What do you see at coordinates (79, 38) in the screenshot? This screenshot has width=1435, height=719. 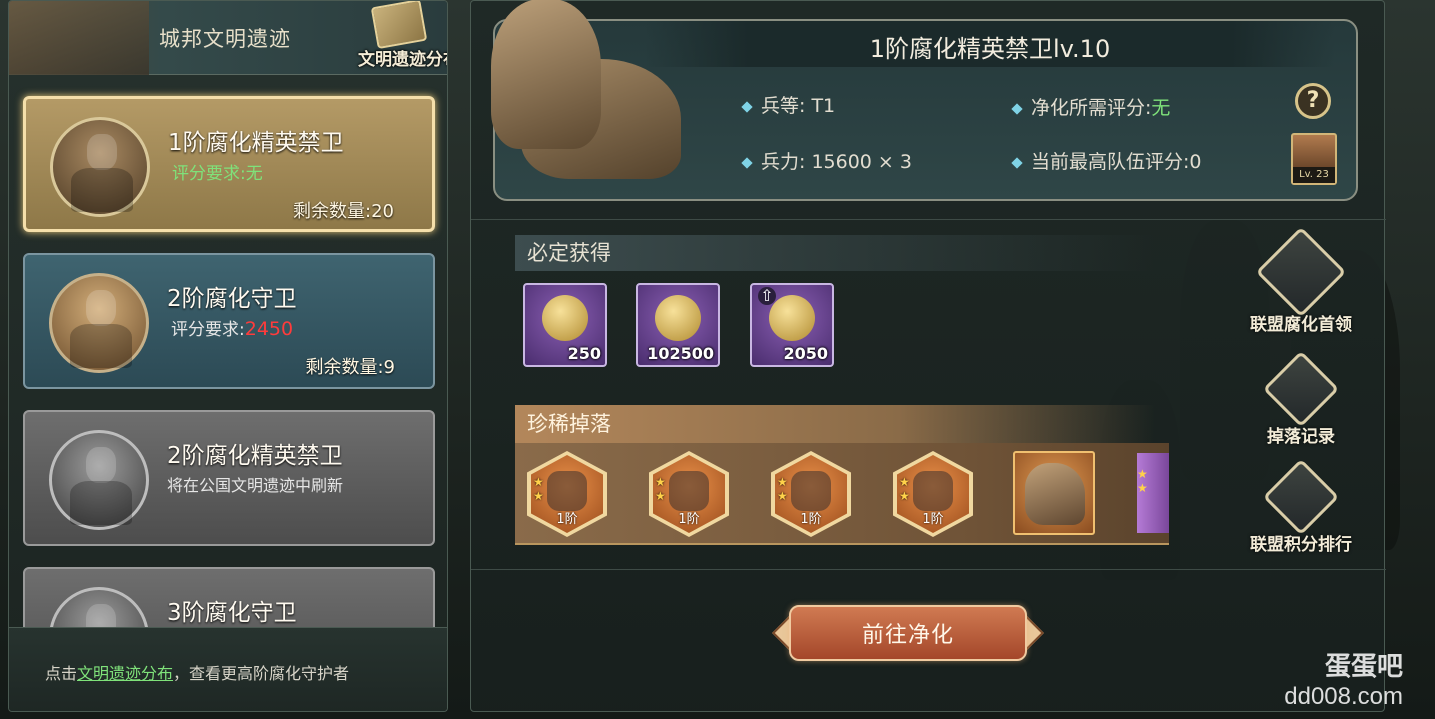 I see `ruins-header-art` at bounding box center [79, 38].